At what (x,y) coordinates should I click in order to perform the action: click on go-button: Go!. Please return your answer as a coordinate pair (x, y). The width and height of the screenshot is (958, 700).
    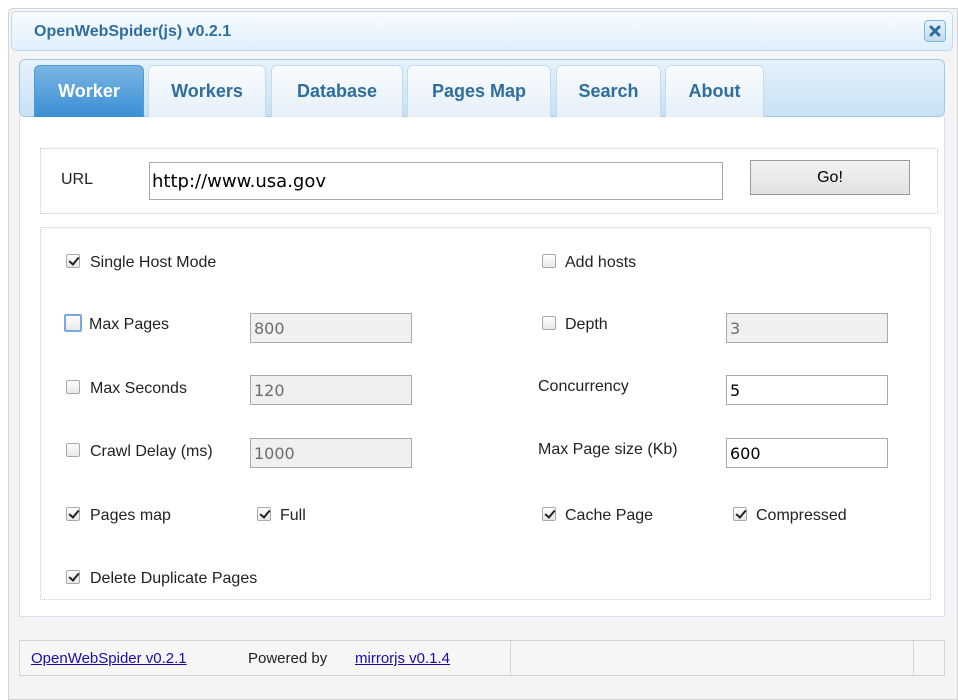
    Looking at the image, I should click on (830, 177).